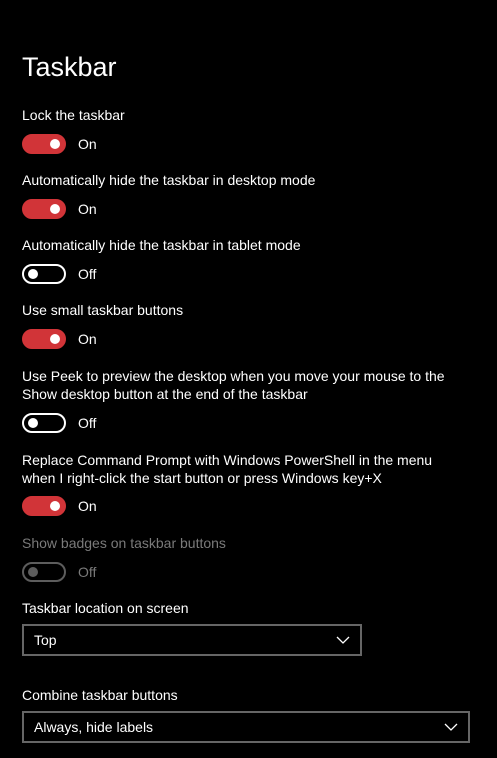 Image resolution: width=497 pixels, height=758 pixels. Describe the element at coordinates (44, 339) in the screenshot. I see `small-buttons-toggle` at that location.